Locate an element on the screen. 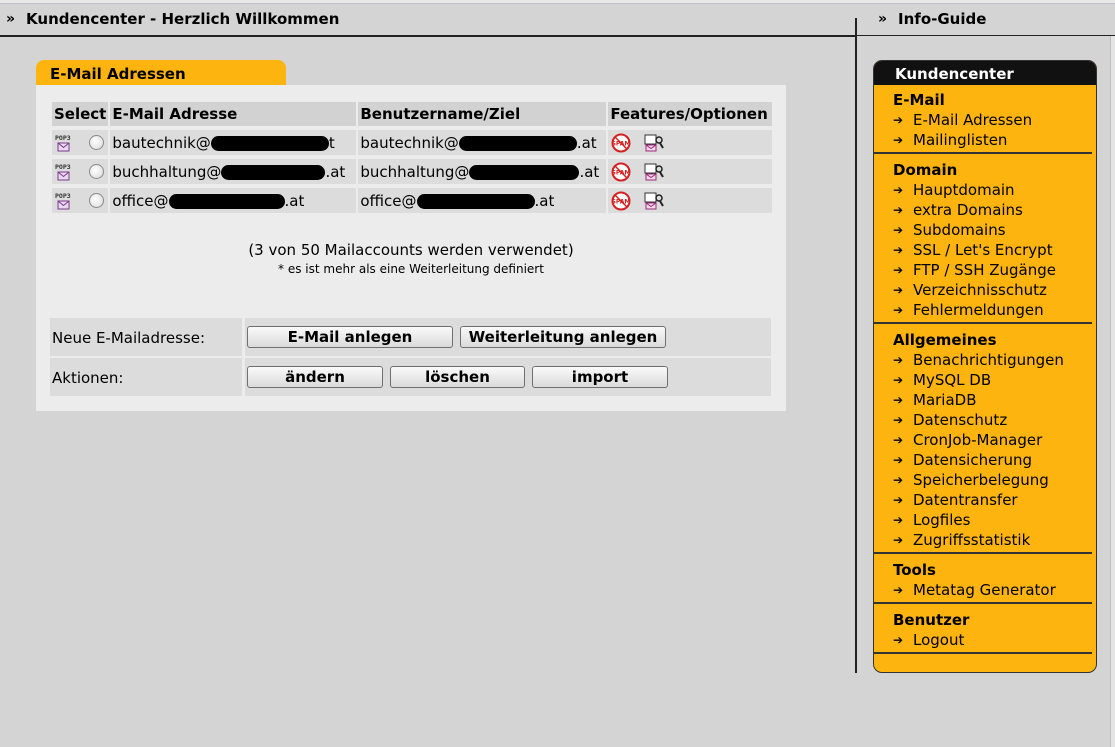 This screenshot has width=1115, height=747. sidebar-item-mariadb: ➔ MariaDB is located at coordinates (985, 400).